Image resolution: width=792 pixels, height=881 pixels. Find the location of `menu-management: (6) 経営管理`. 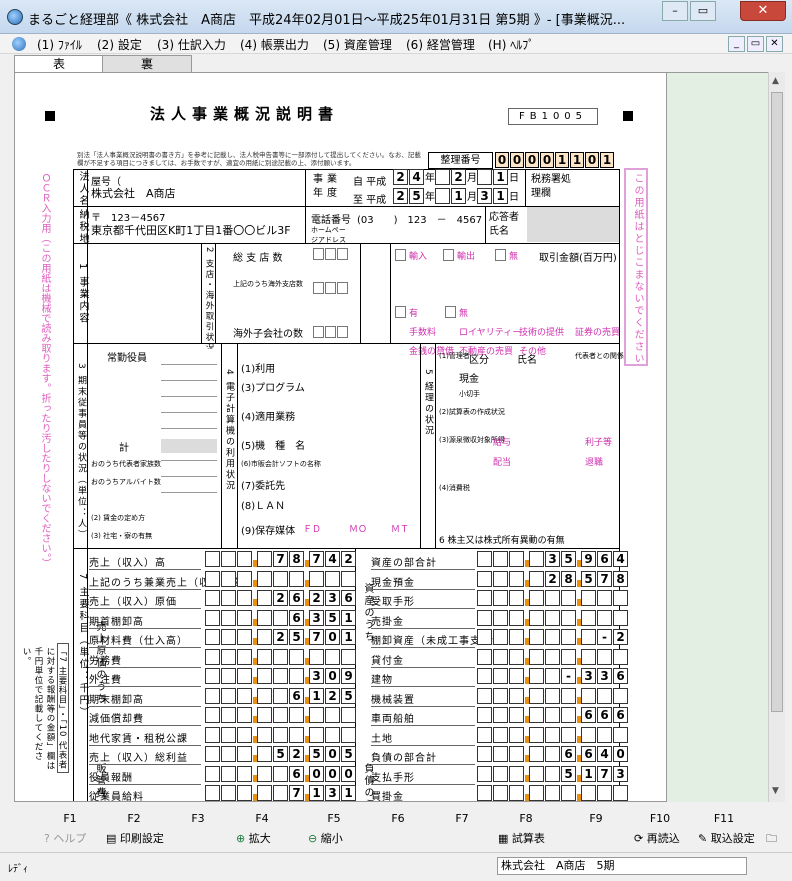

menu-management: (6) 経営管理 is located at coordinates (440, 44).